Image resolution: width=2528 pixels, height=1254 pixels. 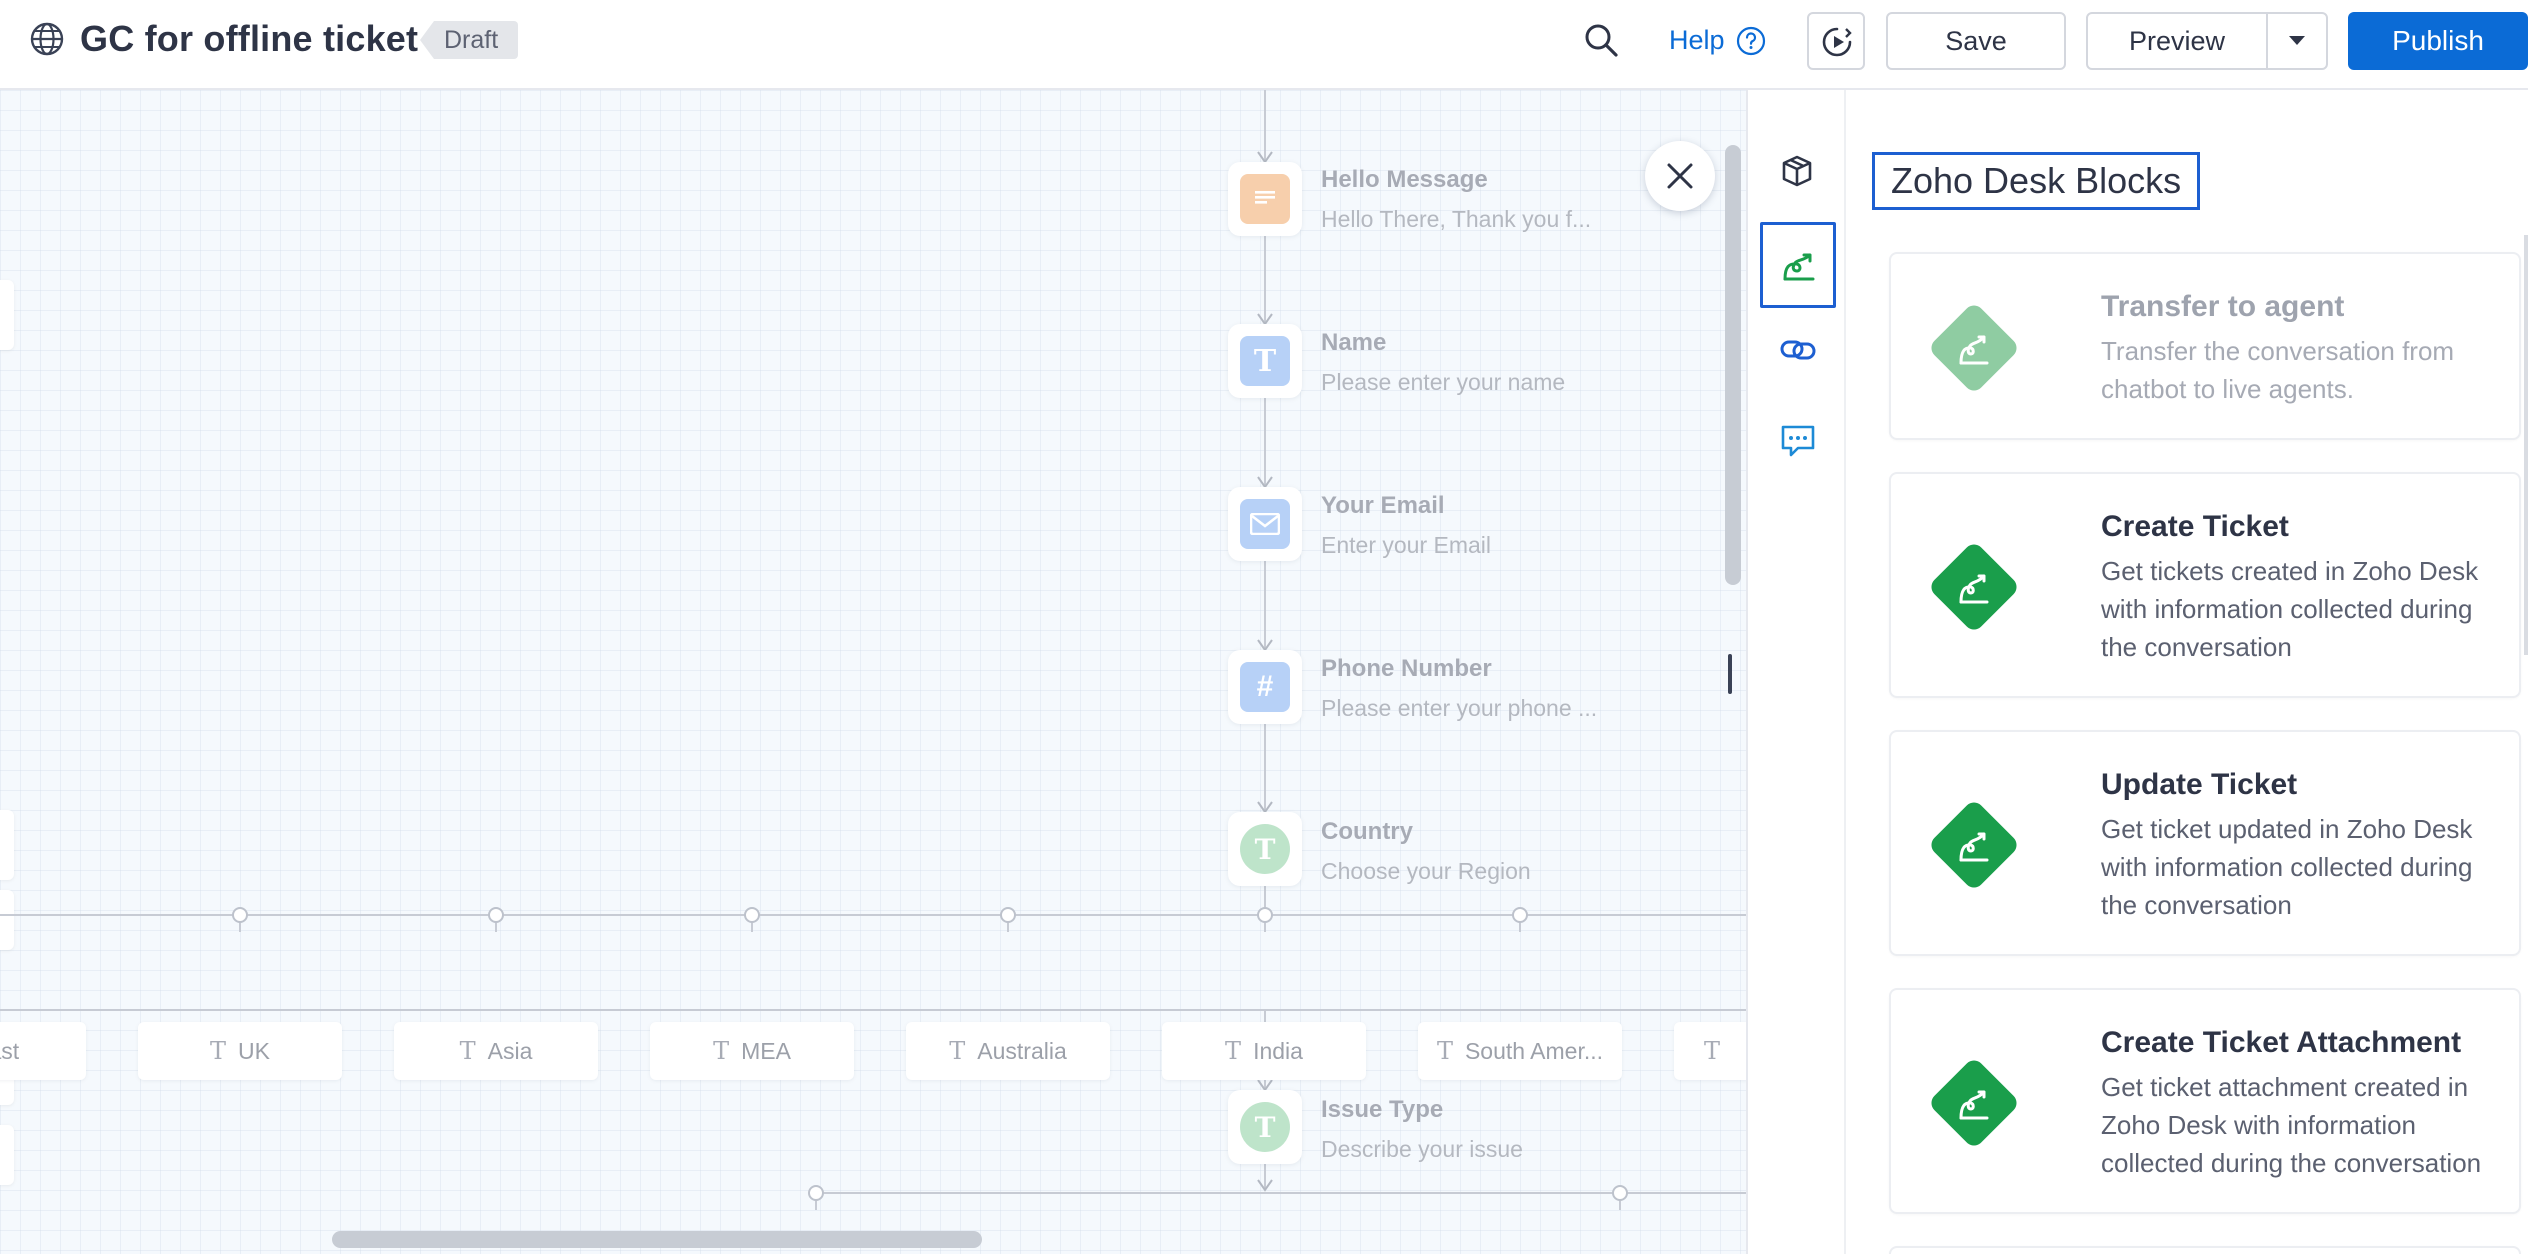 I want to click on sidebar-item-messages, so click(x=1798, y=445).